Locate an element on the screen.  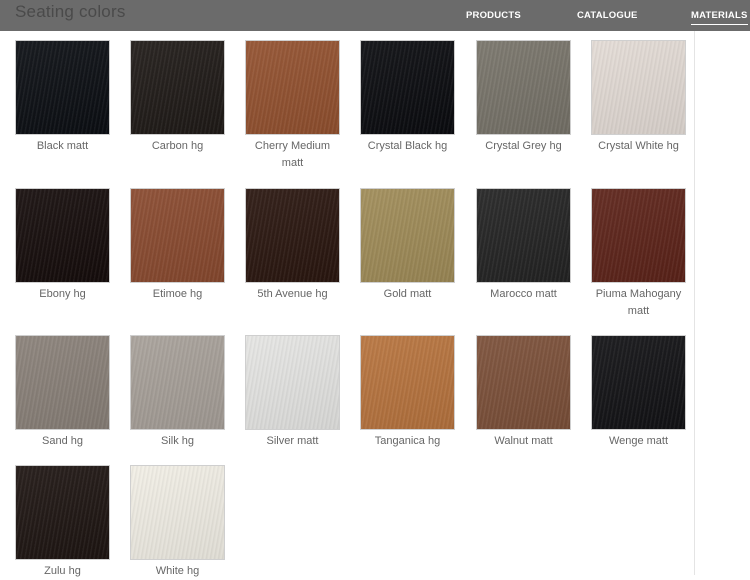
swatch-card: Marocco matt is located at coordinates (523, 245).